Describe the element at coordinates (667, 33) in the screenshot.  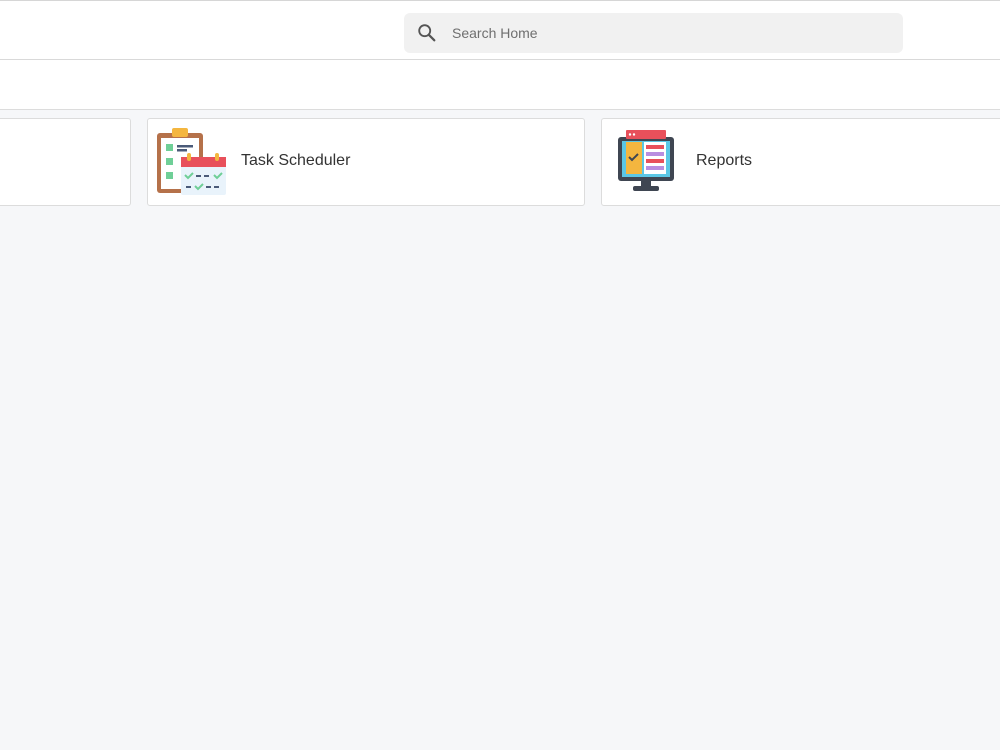
I see `search-input` at that location.